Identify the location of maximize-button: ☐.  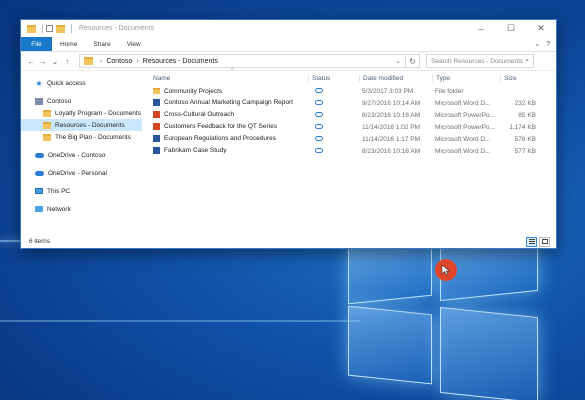
(511, 28).